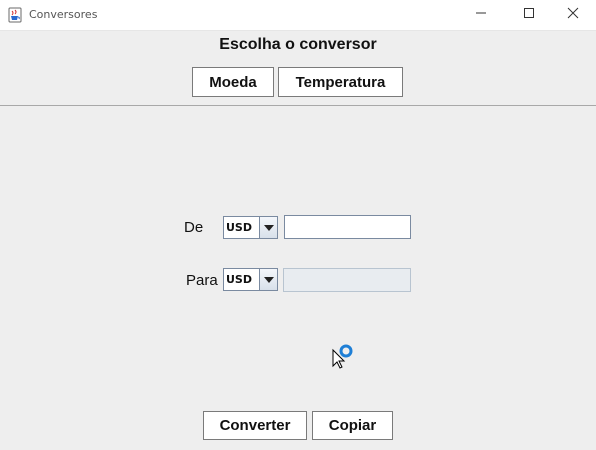 The width and height of the screenshot is (596, 450). I want to click on java-cup-icon, so click(15, 15).